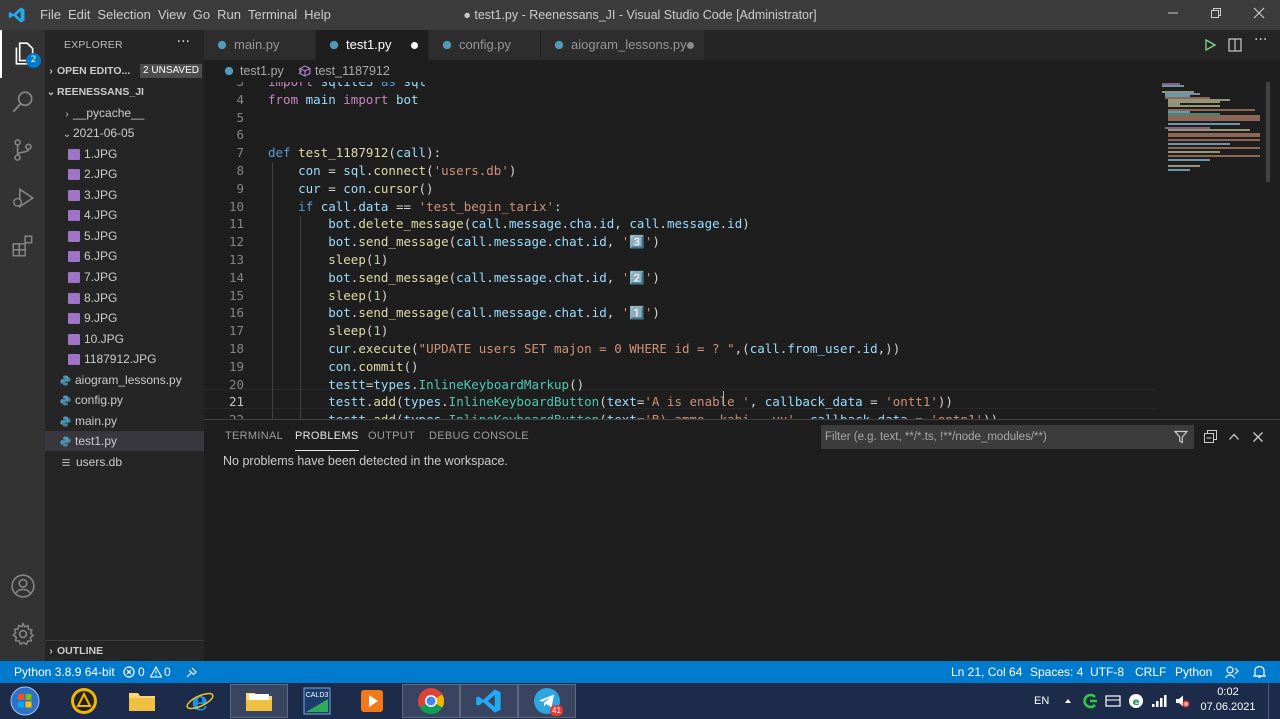 Image resolution: width=1280 pixels, height=719 pixels. I want to click on line-endings: CRLF, so click(1150, 672).